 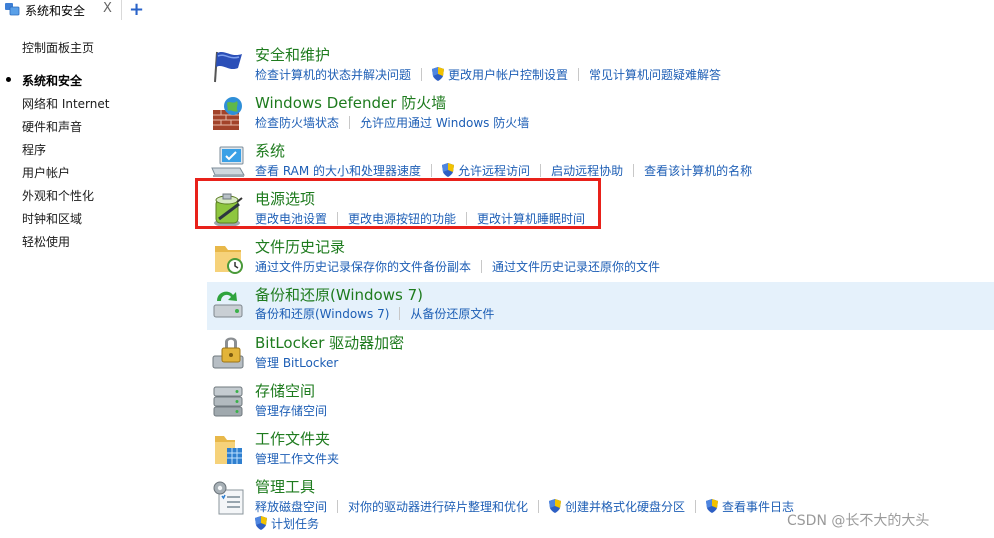 I want to click on link-ram-speed: 查看 RAM 的大小和处理器速度, so click(x=338, y=170).